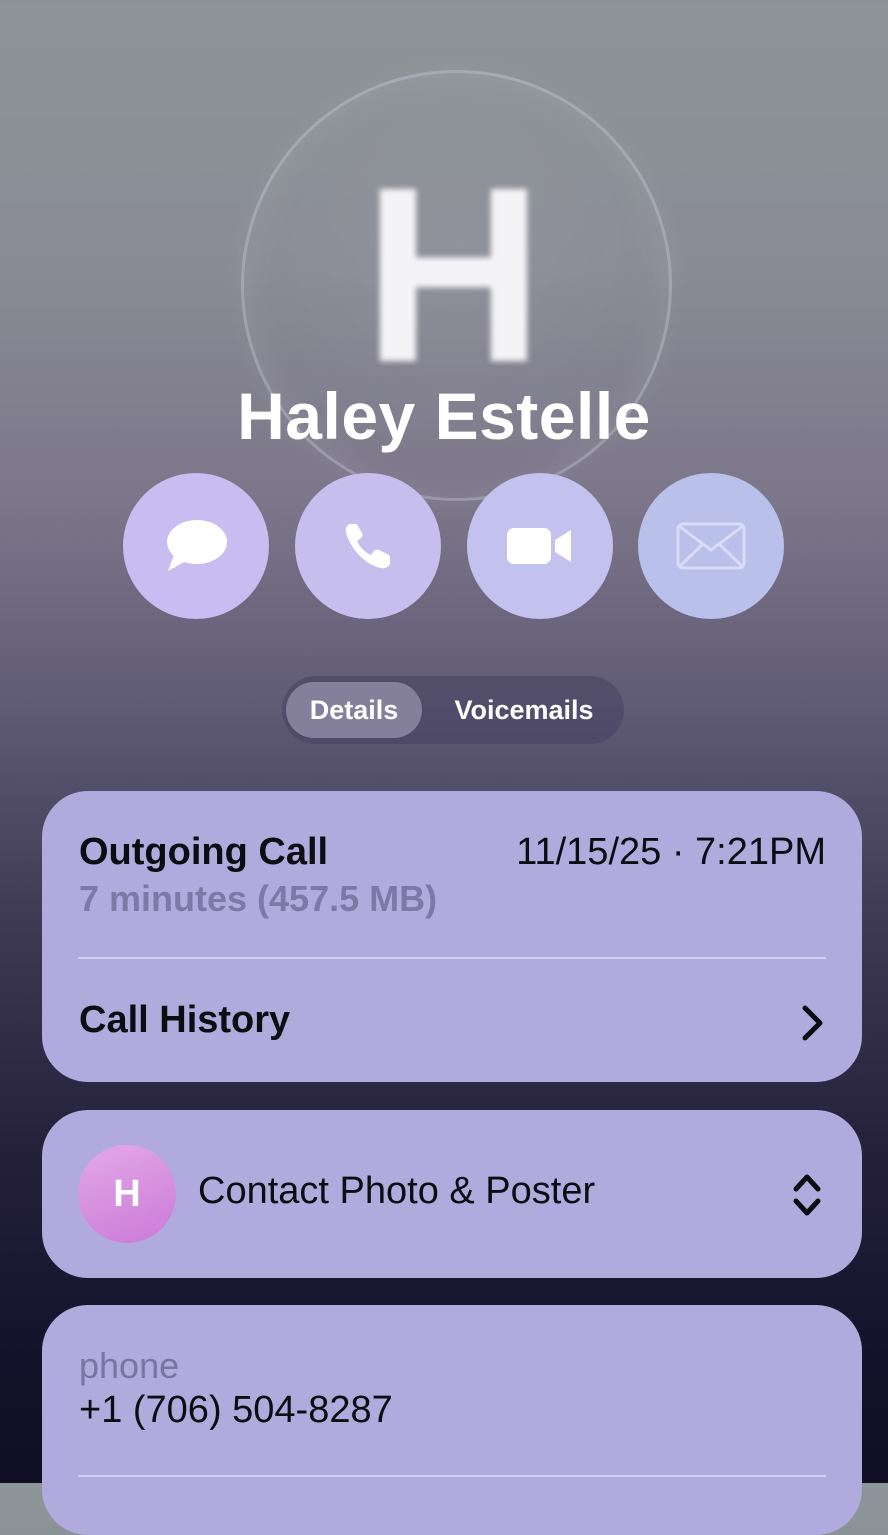 The height and width of the screenshot is (1535, 888). Describe the element at coordinates (185, 1020) in the screenshot. I see `call-history-label: Call History` at that location.